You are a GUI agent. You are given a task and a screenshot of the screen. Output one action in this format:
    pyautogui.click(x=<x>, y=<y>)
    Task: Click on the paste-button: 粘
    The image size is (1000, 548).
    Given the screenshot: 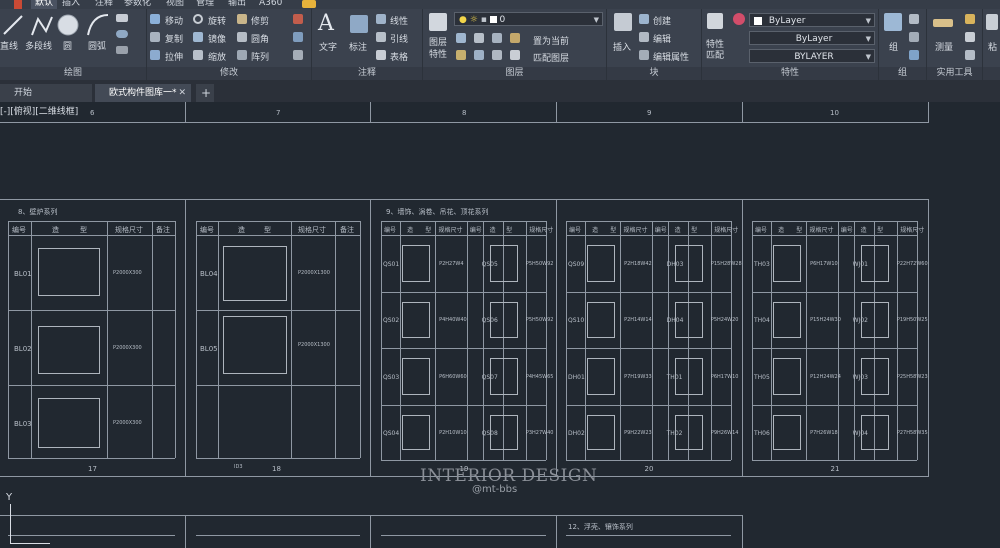 What is the action you would take?
    pyautogui.click(x=992, y=46)
    